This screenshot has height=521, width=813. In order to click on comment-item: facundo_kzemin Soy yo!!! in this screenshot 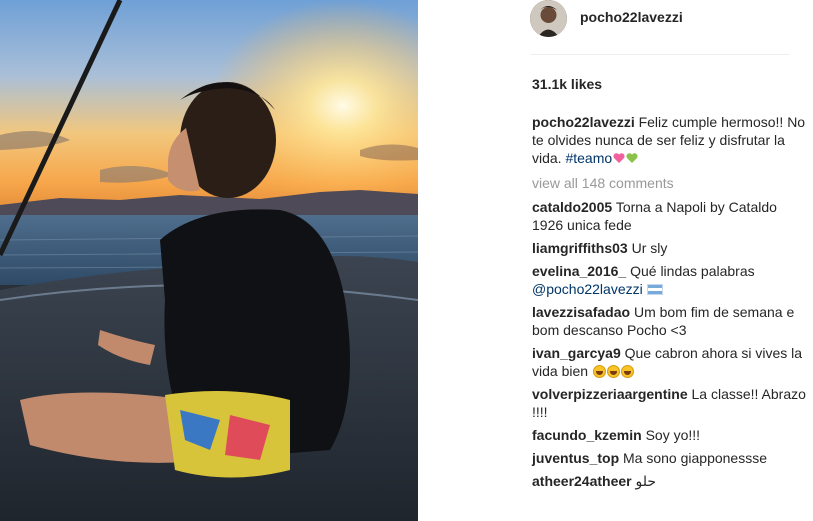, I will do `click(670, 435)`.